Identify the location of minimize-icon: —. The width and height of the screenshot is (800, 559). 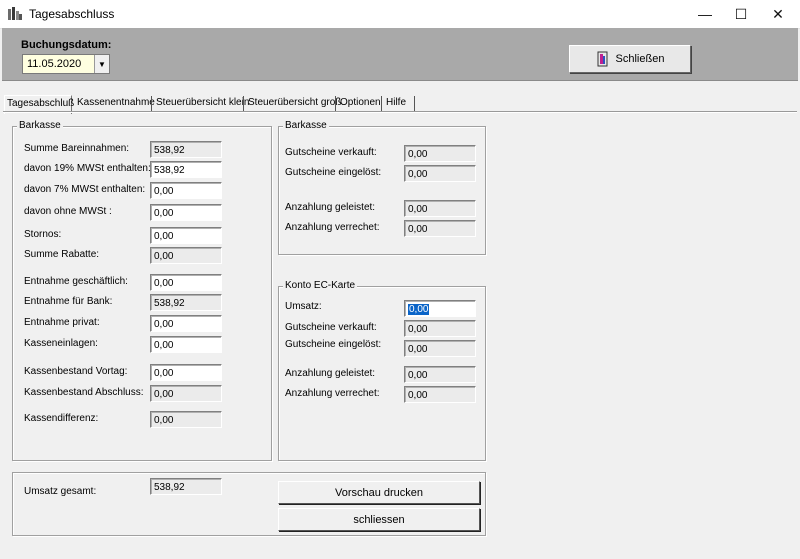
(705, 14).